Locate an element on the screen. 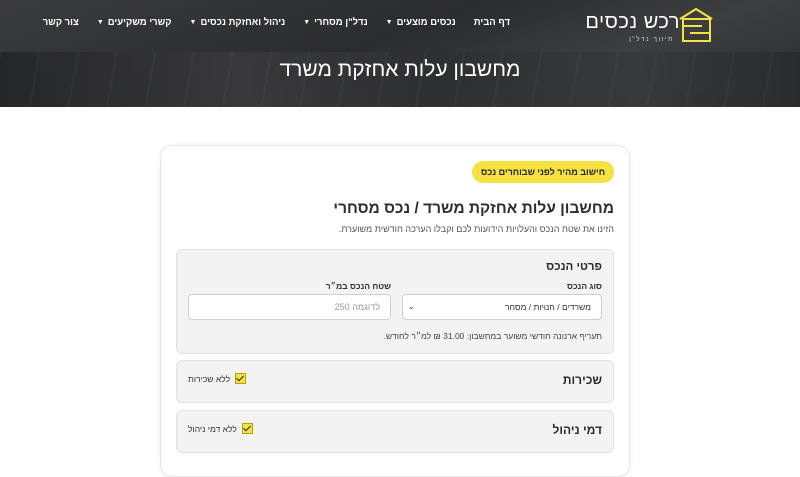  nav-item-property-management: ניהול ואחזקת נכסים ▼ is located at coordinates (238, 22).